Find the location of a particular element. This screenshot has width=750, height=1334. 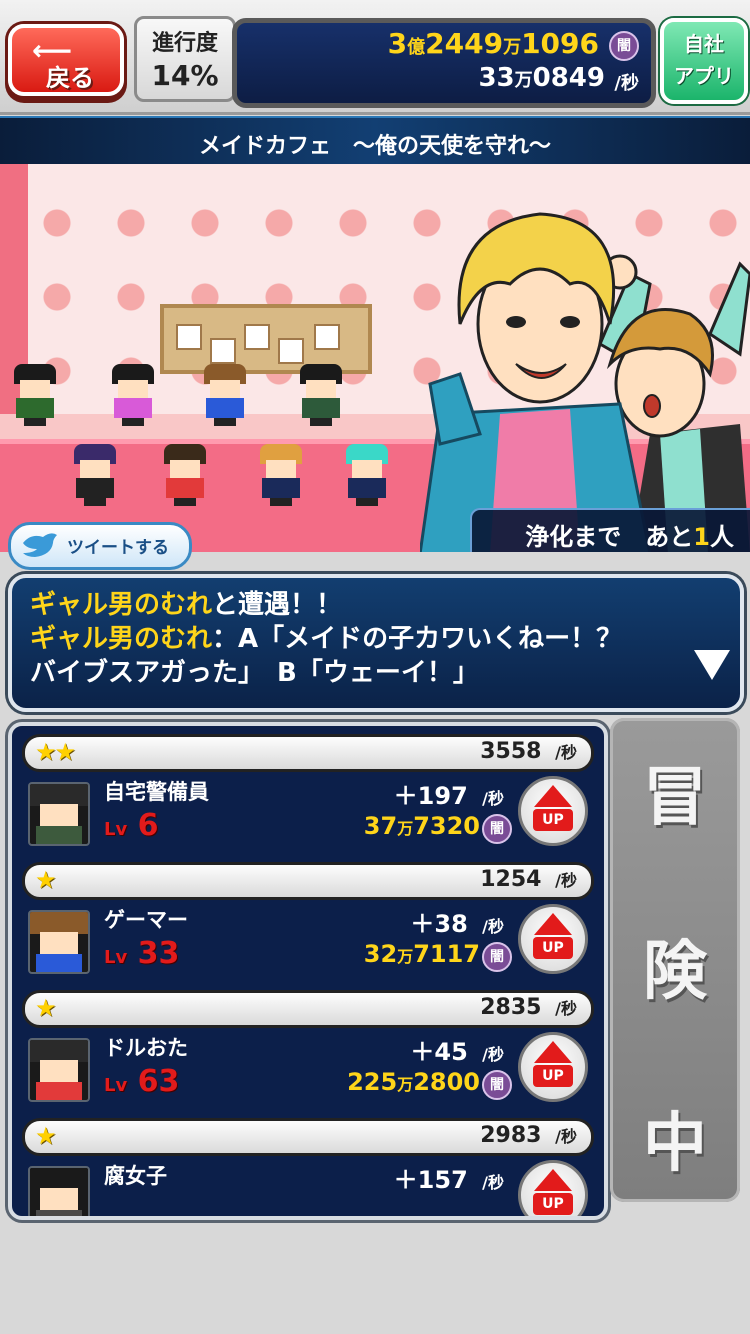

unit-level: Lv 63 is located at coordinates (141, 1081).